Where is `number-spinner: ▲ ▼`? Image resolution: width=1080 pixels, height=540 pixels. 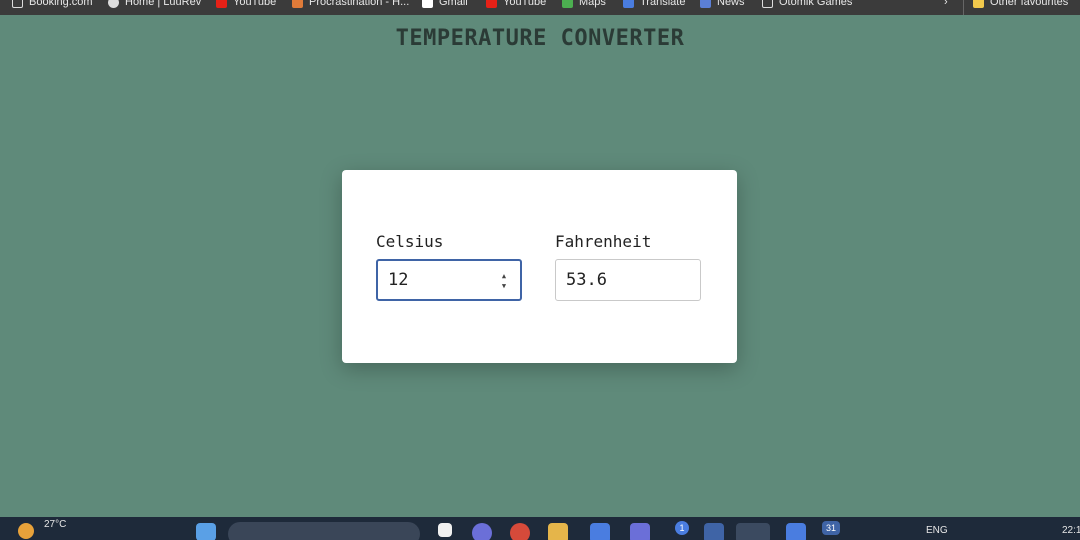
number-spinner: ▲ ▼ is located at coordinates (504, 281).